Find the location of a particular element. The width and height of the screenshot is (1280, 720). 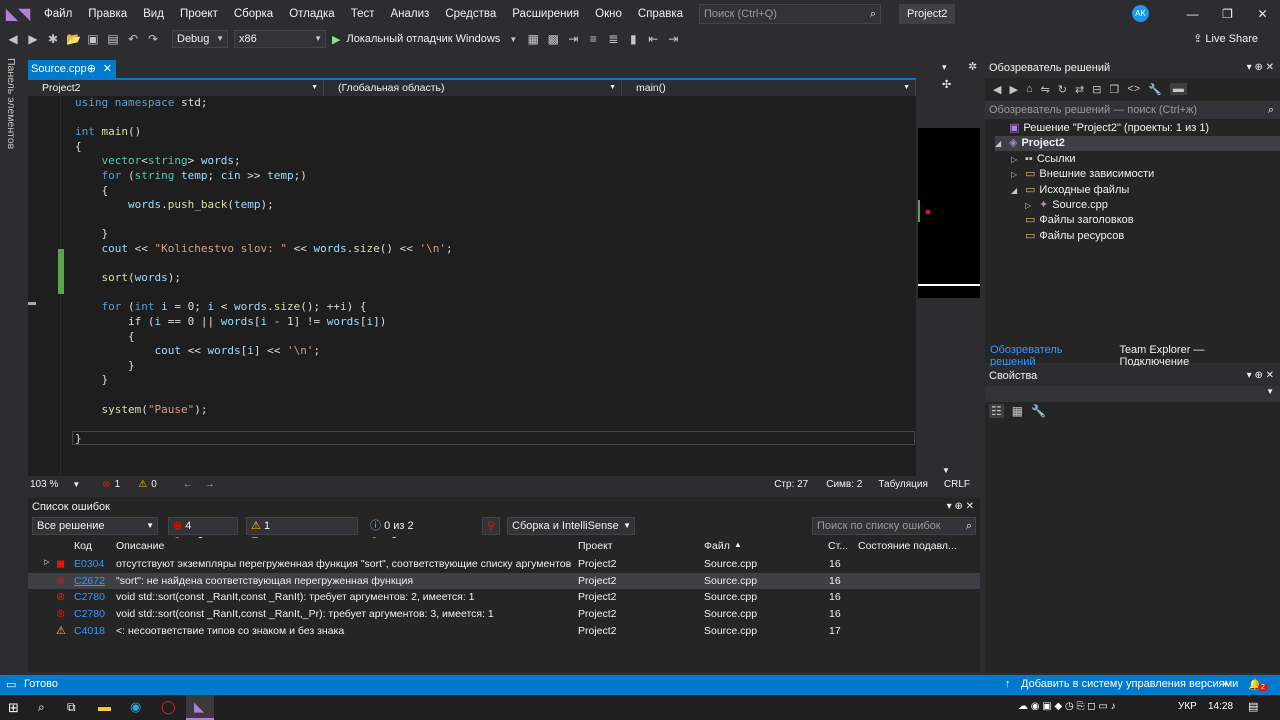

tab-team-explorer: Team Explorer — Подключение is located at coordinates (1197, 354).